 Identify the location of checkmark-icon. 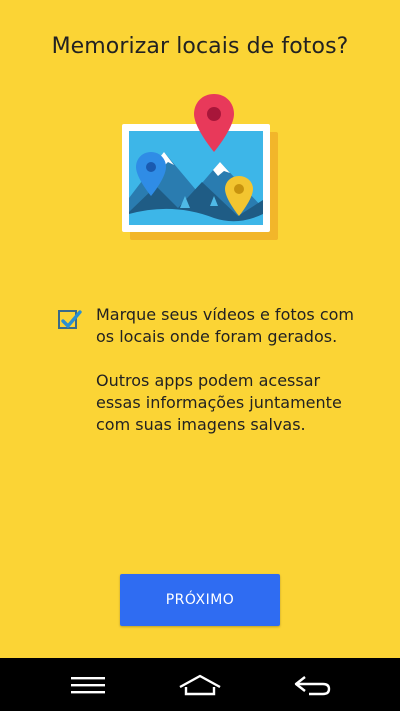
(71, 319).